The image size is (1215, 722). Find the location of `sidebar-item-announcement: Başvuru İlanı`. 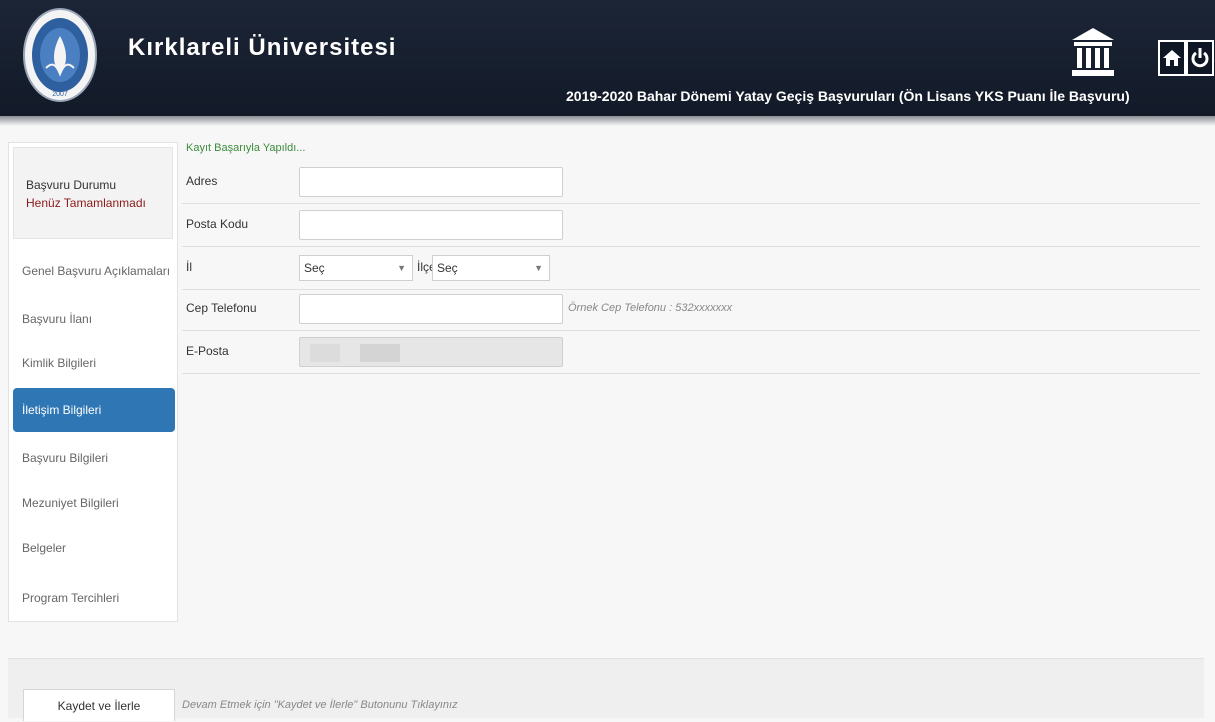

sidebar-item-announcement: Başvuru İlanı is located at coordinates (94, 319).